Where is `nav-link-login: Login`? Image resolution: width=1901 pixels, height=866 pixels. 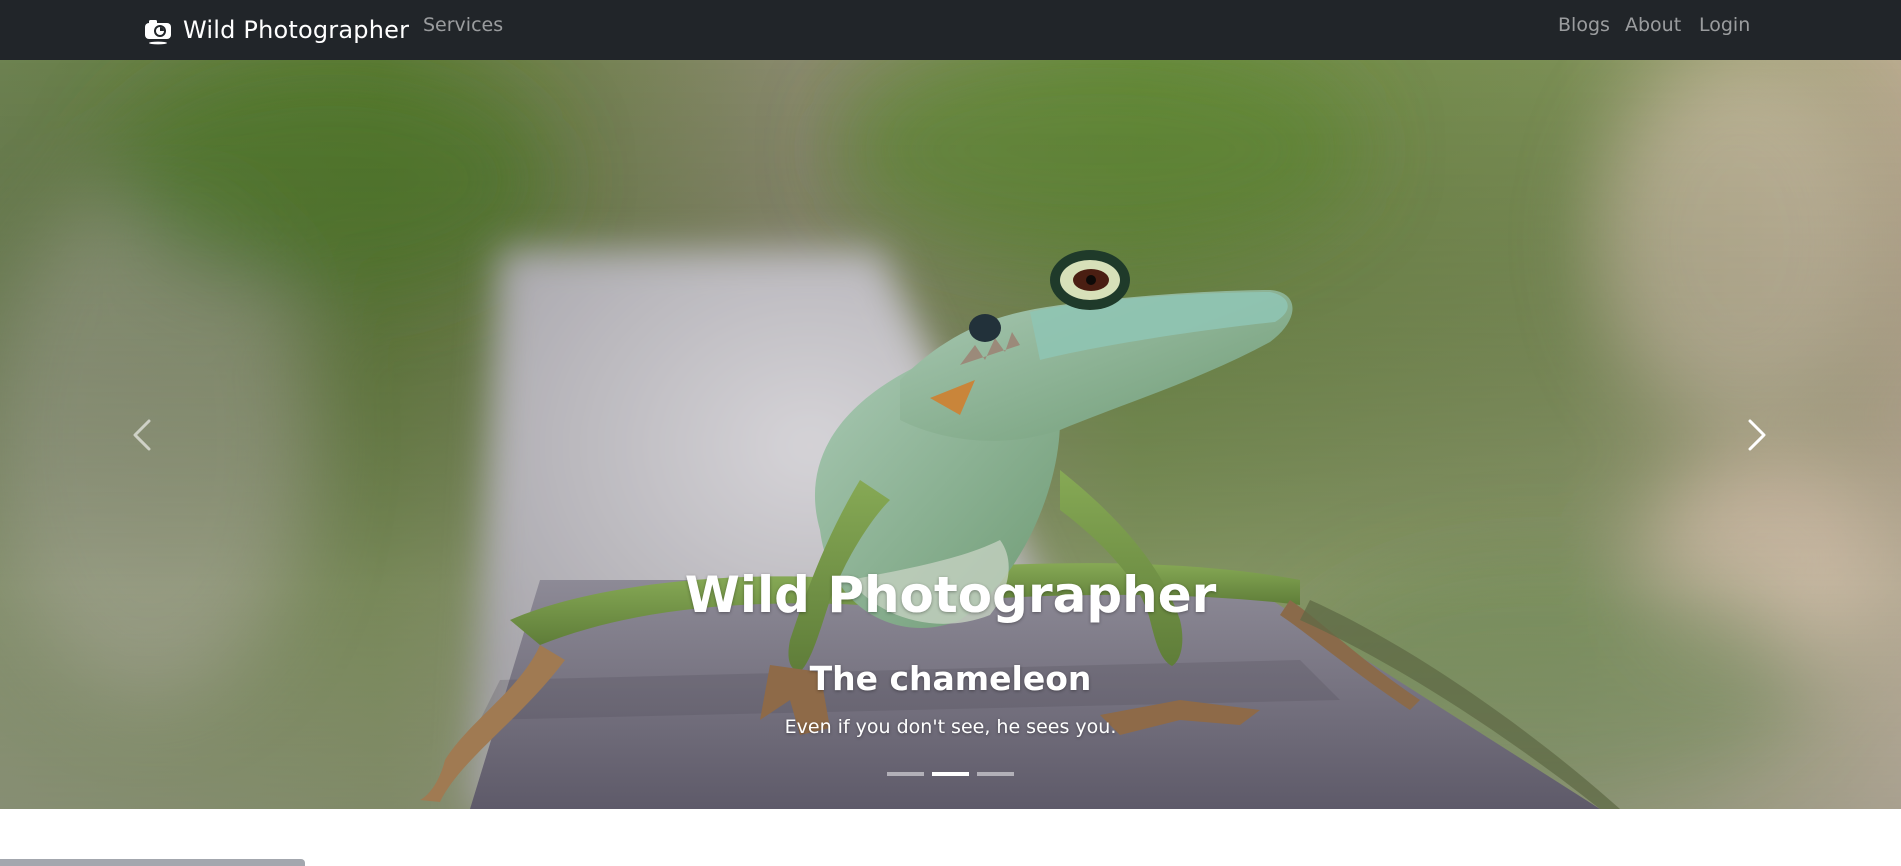 nav-link-login: Login is located at coordinates (1724, 25).